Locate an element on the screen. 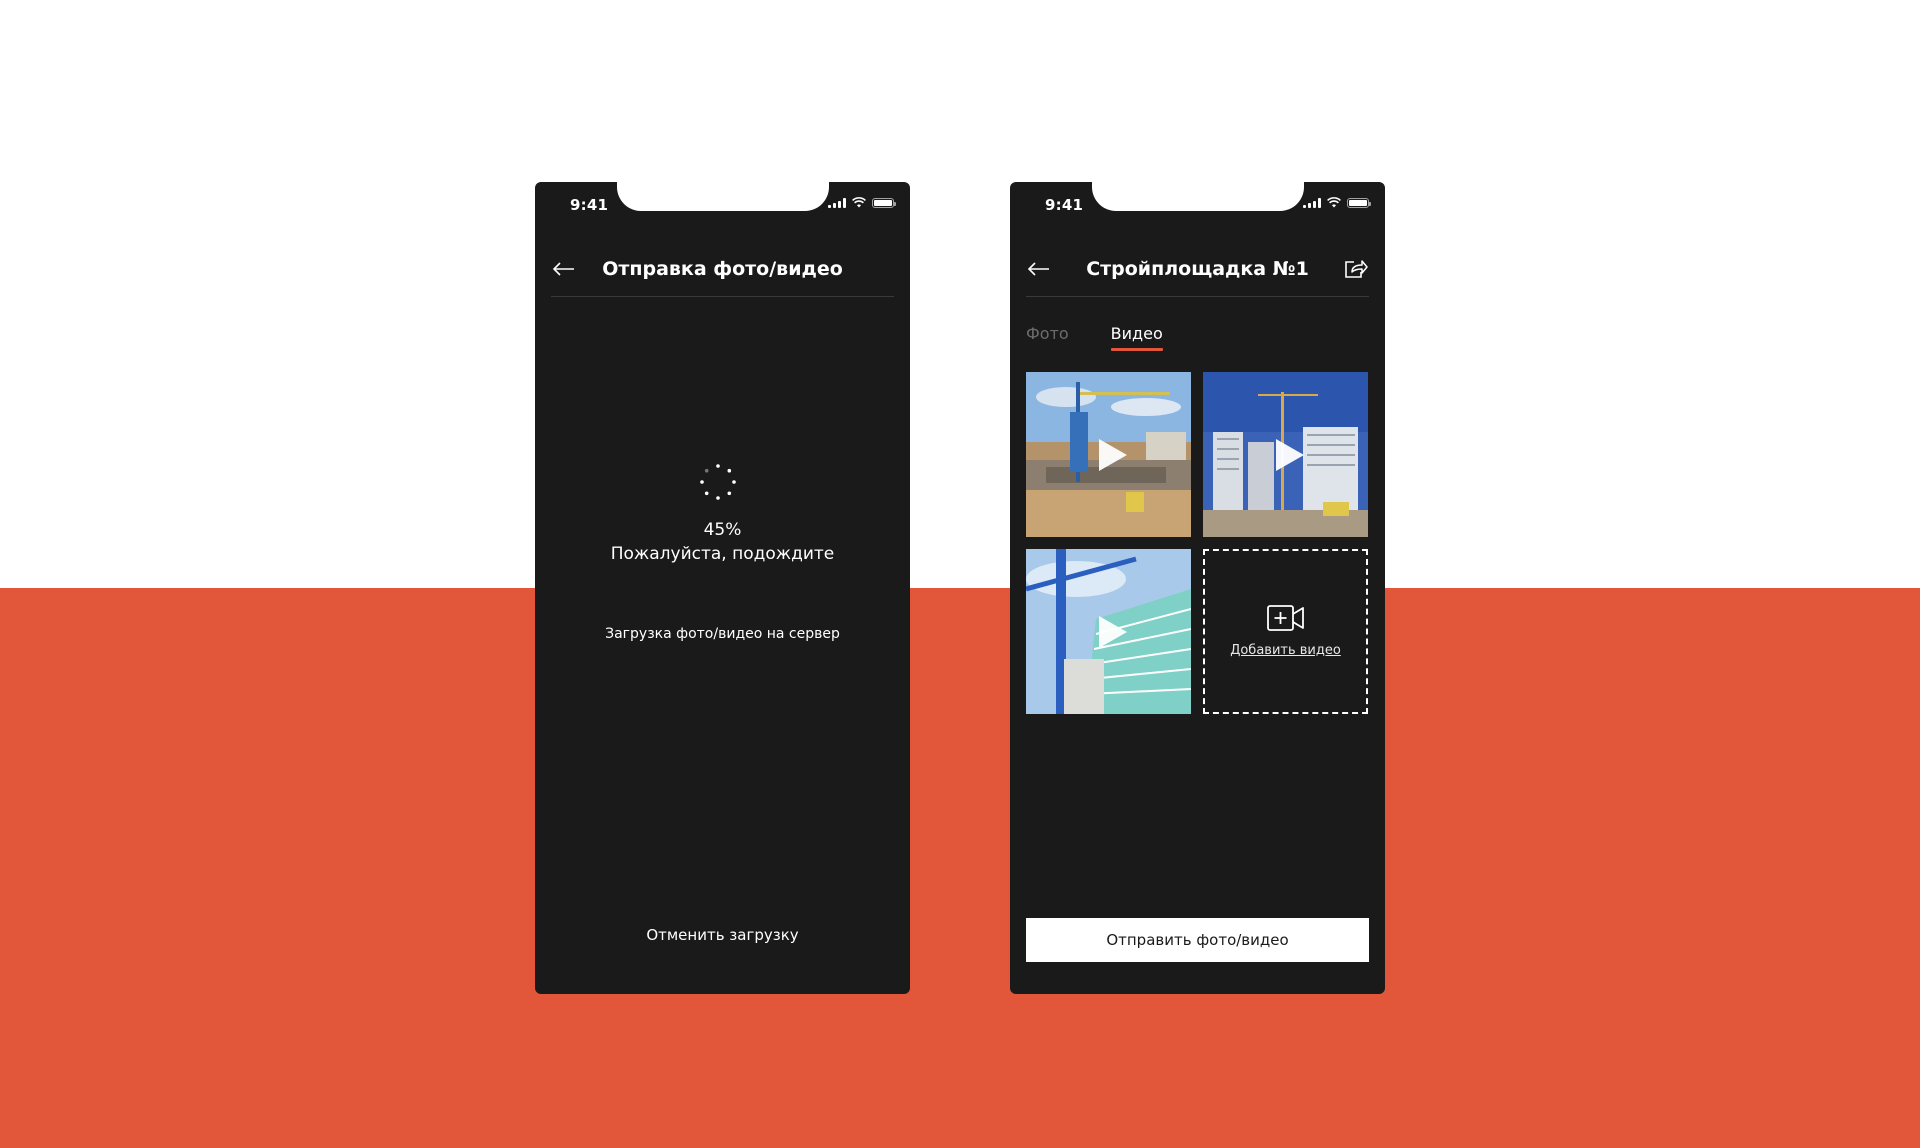 This screenshot has height=1148, width=1920. video-grid: Добавить видео is located at coordinates (1197, 543).